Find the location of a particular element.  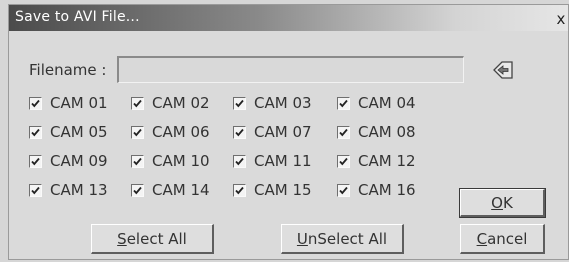

camera-label: CAM 06 is located at coordinates (181, 132).